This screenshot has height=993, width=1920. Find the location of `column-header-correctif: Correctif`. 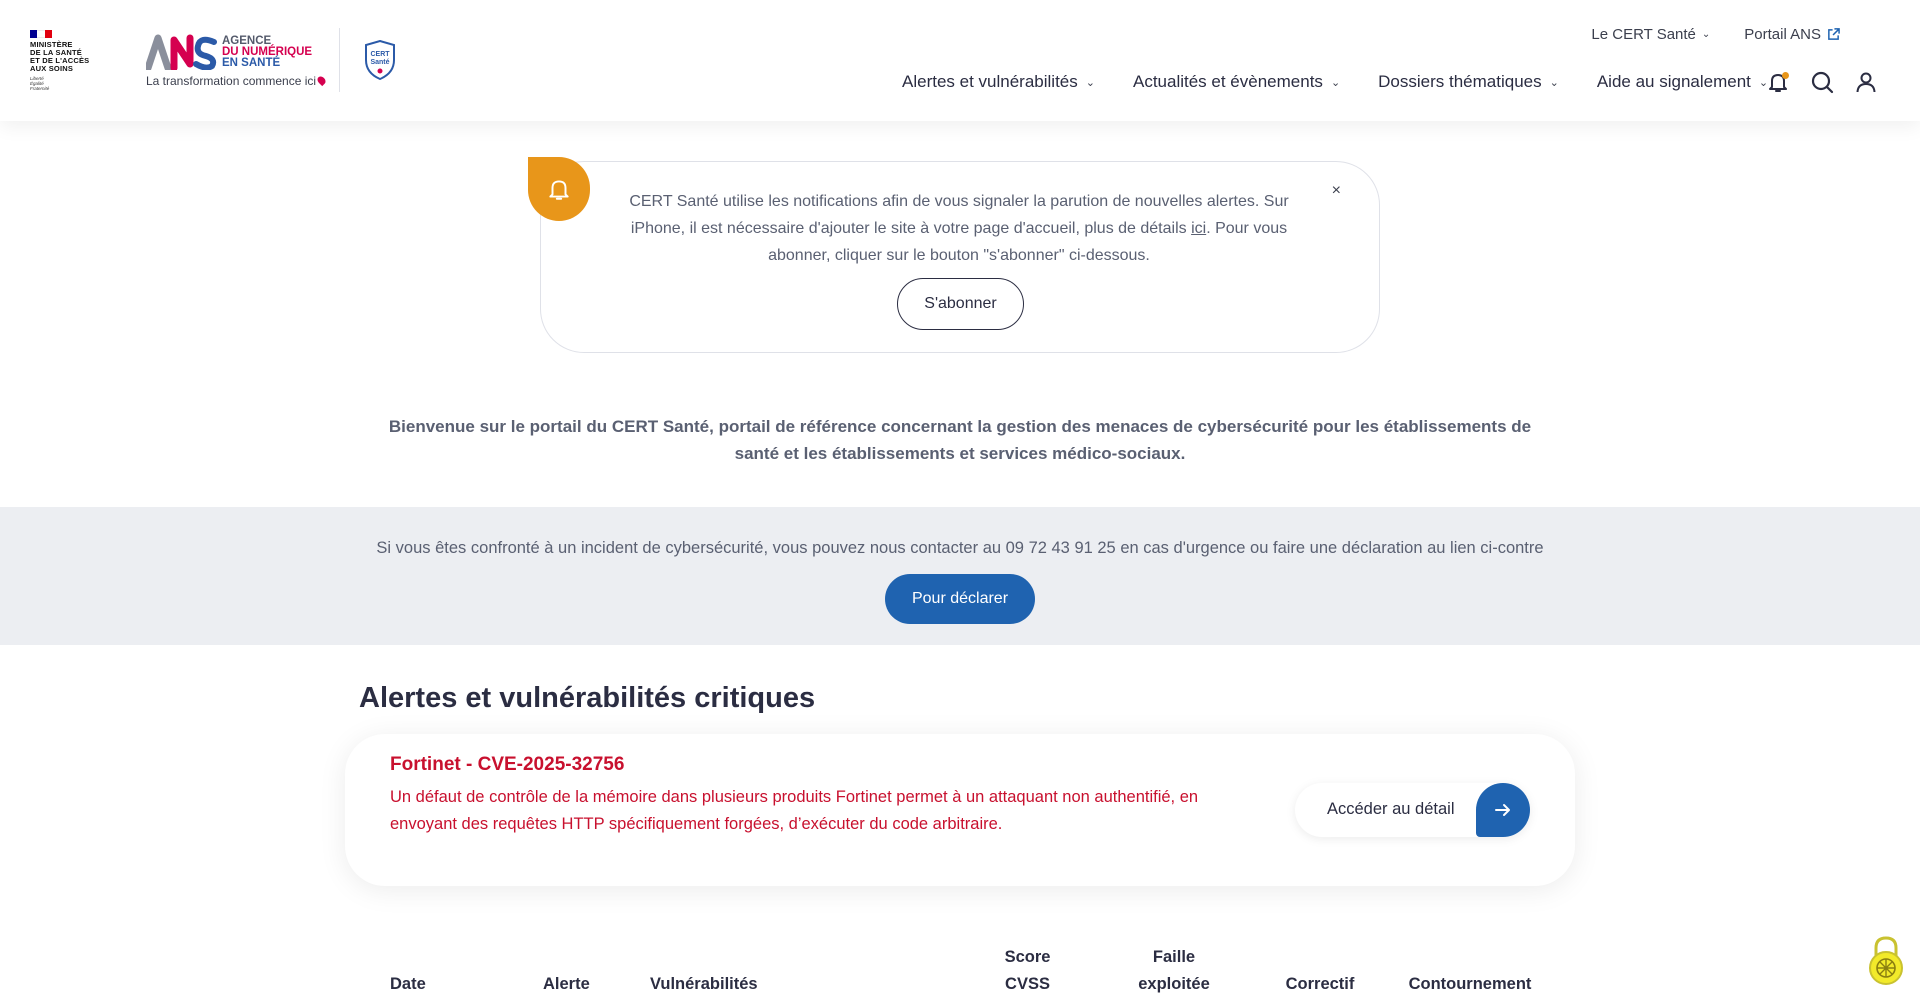

column-header-correctif: Correctif is located at coordinates (1320, 968).